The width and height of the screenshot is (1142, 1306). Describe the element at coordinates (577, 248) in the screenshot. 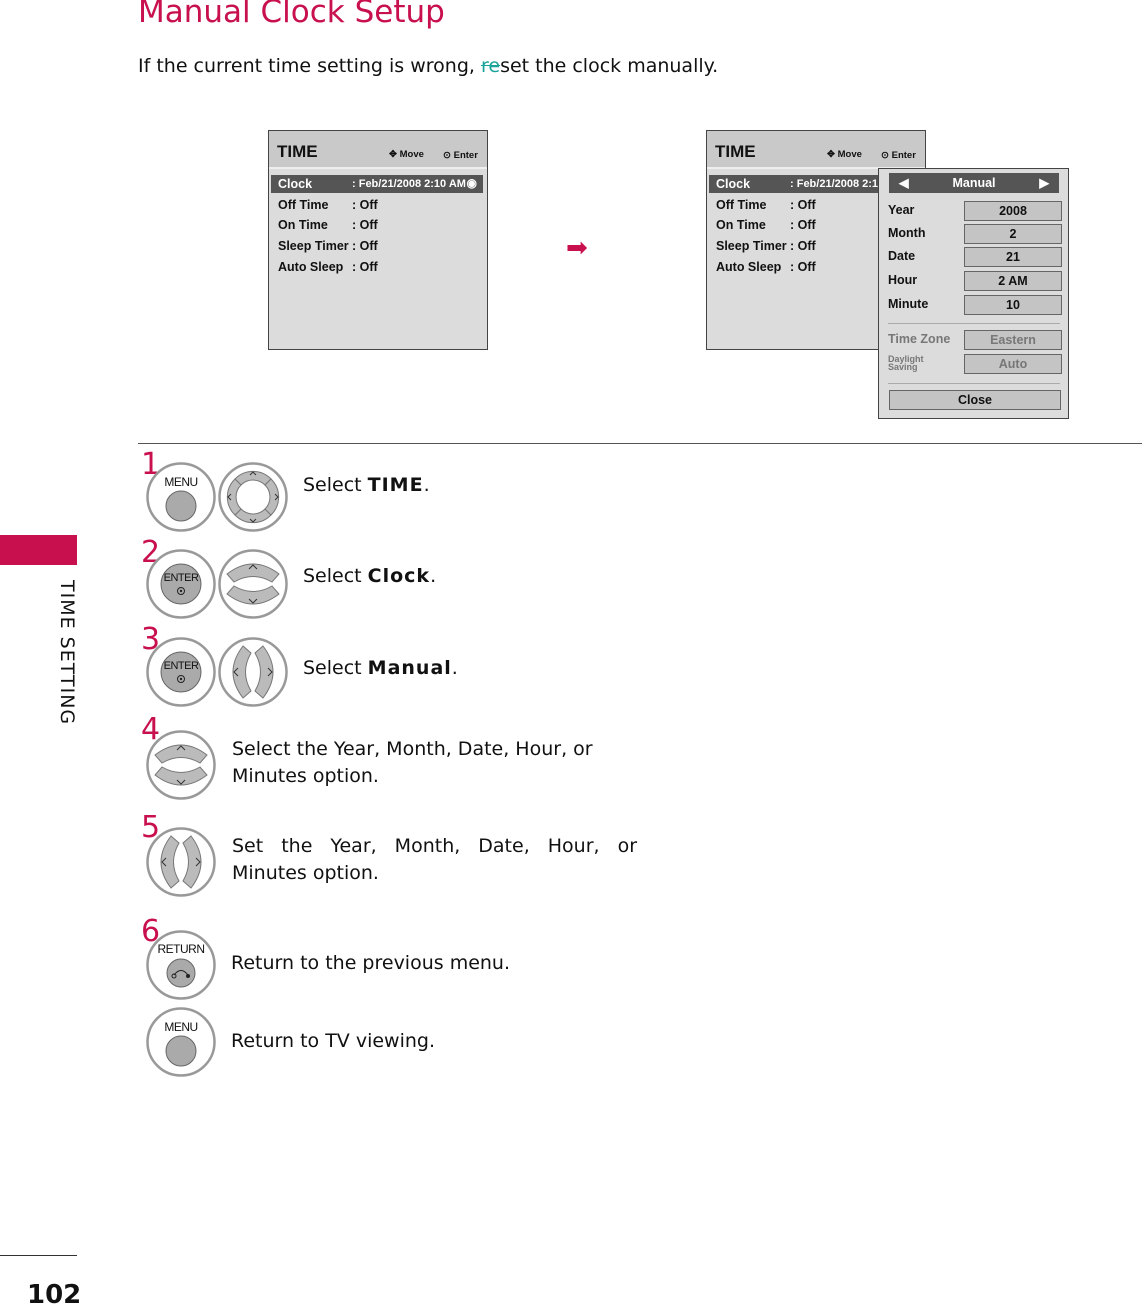

I see `arrow-right-icon: ➡` at that location.